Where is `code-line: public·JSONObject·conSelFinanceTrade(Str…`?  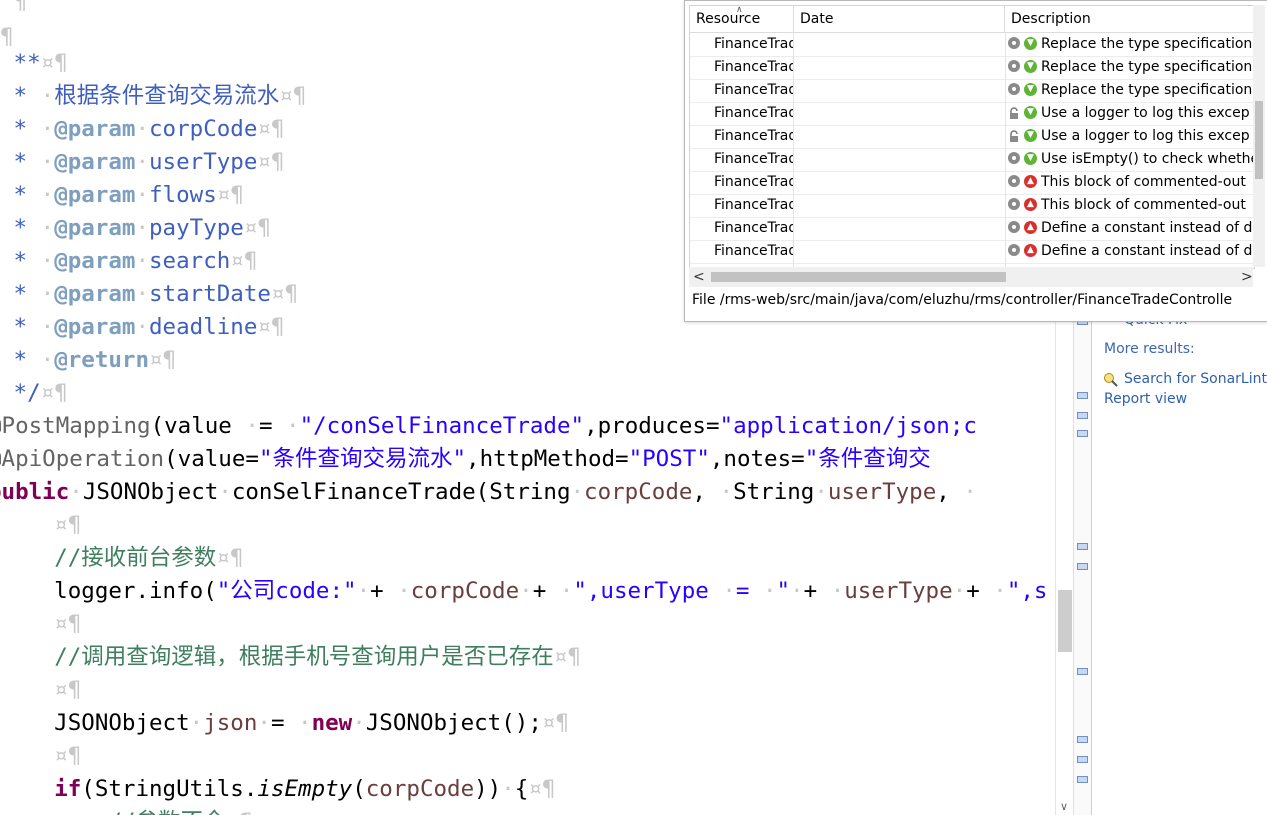
code-line: public·JSONObject·conSelFinanceTrade(Str… is located at coordinates (488, 492).